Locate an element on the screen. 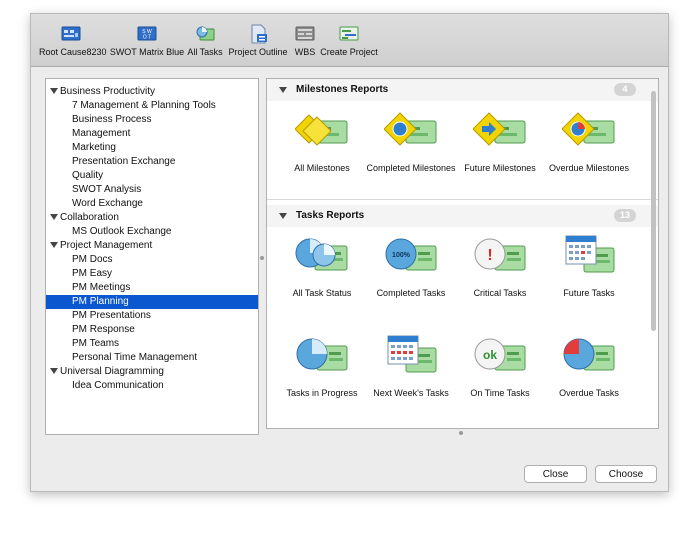 The width and height of the screenshot is (700, 539). toolbar-all-tasks: All Tasks is located at coordinates (205, 40).